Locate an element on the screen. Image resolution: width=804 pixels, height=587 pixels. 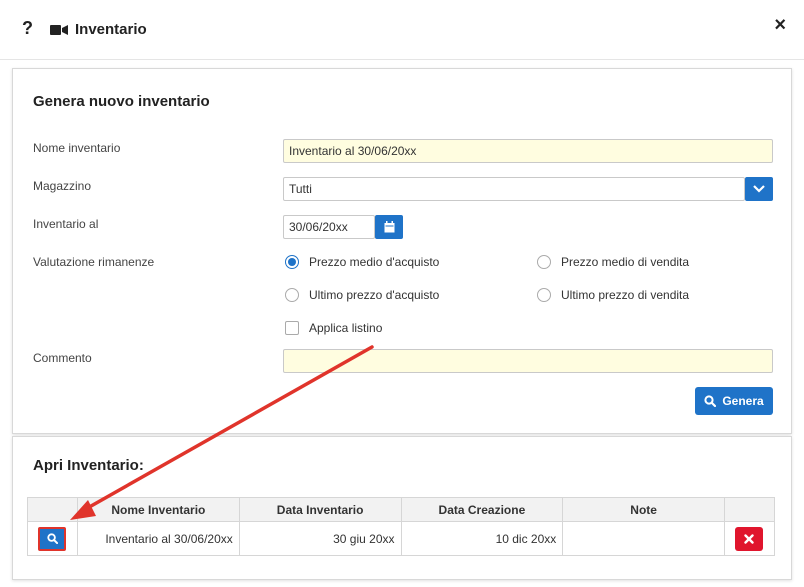
open-cell is located at coordinates (52, 538).